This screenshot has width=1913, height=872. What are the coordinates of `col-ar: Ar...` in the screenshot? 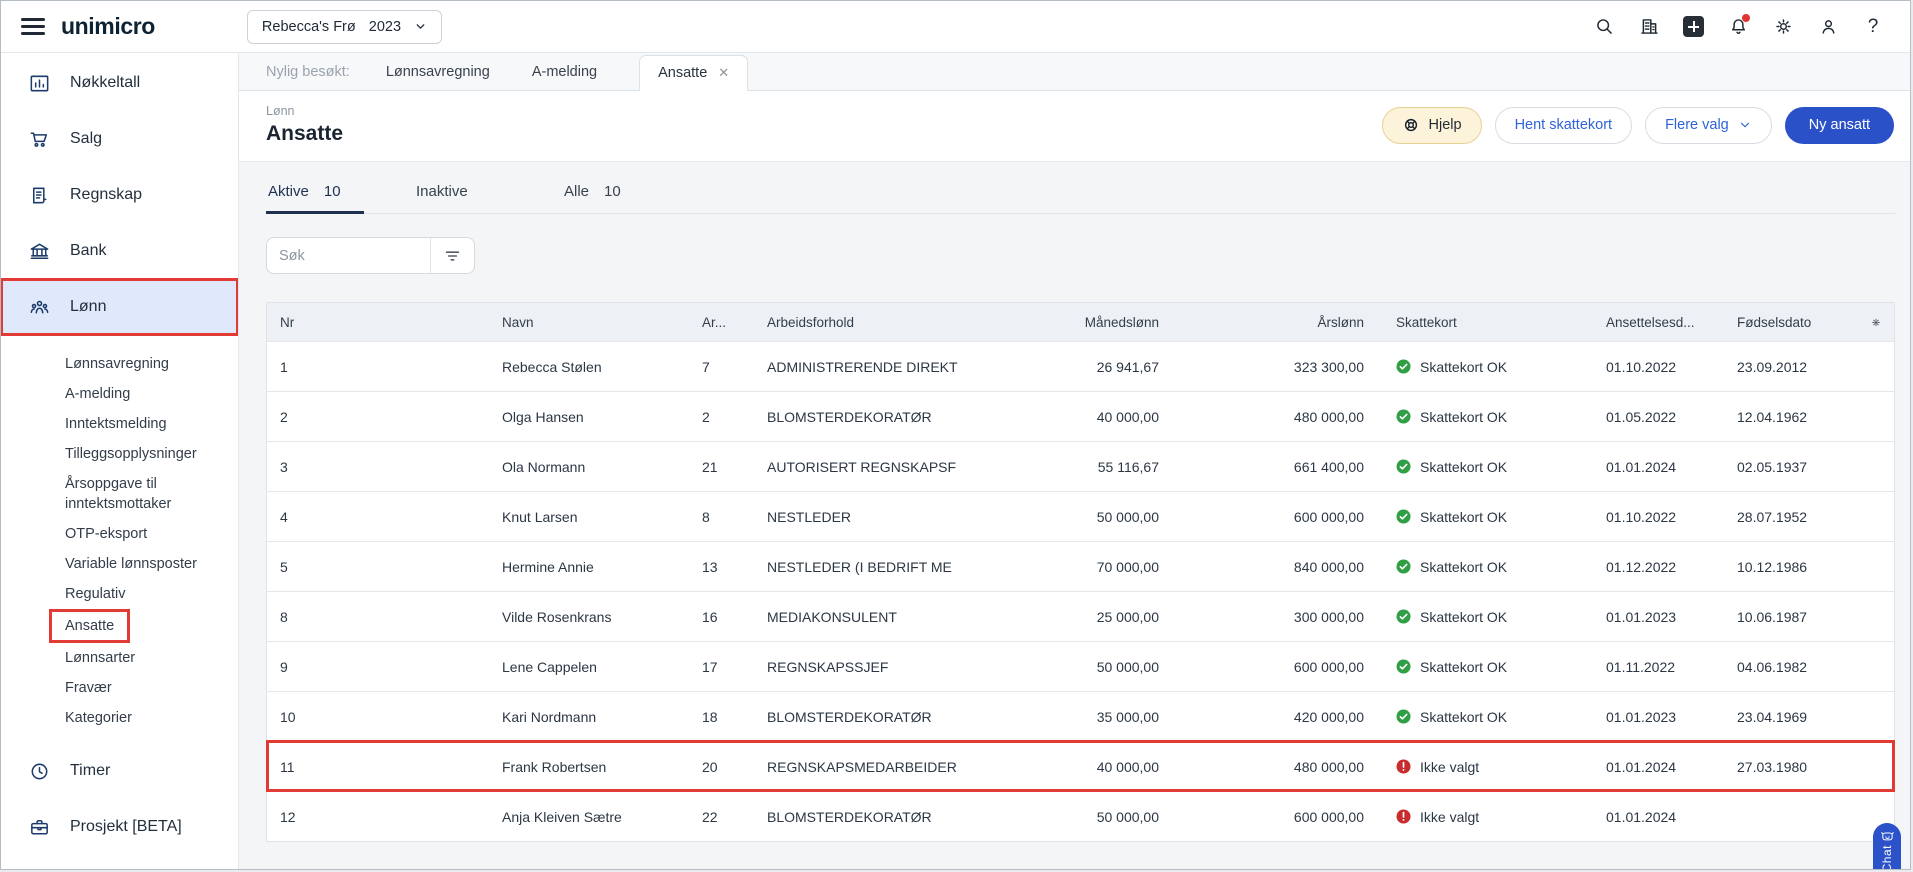 It's located at (734, 322).